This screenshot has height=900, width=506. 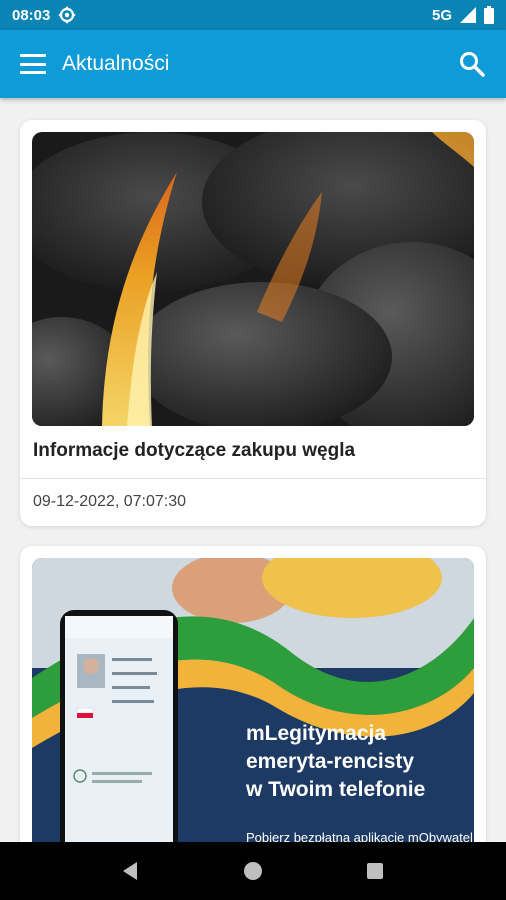 I want to click on banner-heading: emeryta-rencisty, so click(x=330, y=761).